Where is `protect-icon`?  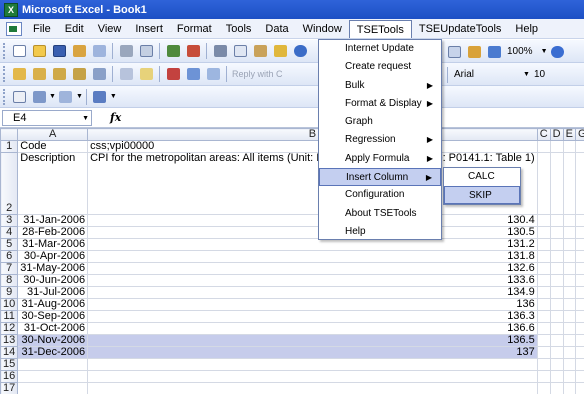
protect-icon is located at coordinates (173, 74).